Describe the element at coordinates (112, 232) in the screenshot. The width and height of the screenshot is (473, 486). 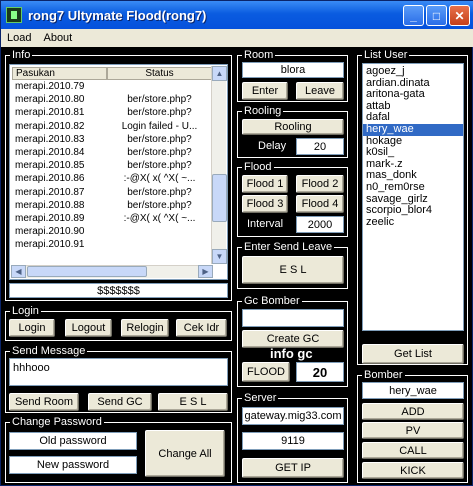
I see `table-row: merapi.2010.90` at that location.